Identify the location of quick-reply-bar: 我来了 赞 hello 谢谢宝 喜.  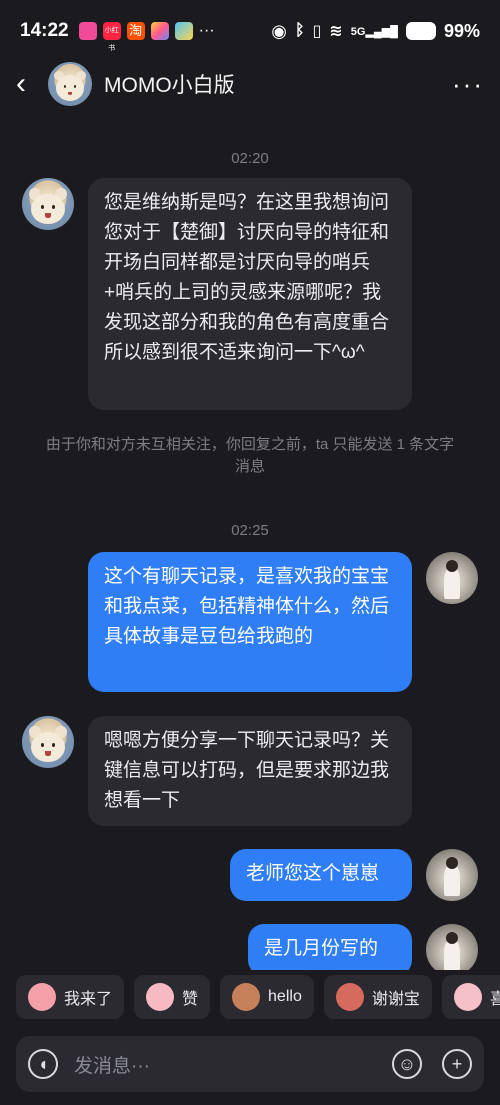
(250, 1001).